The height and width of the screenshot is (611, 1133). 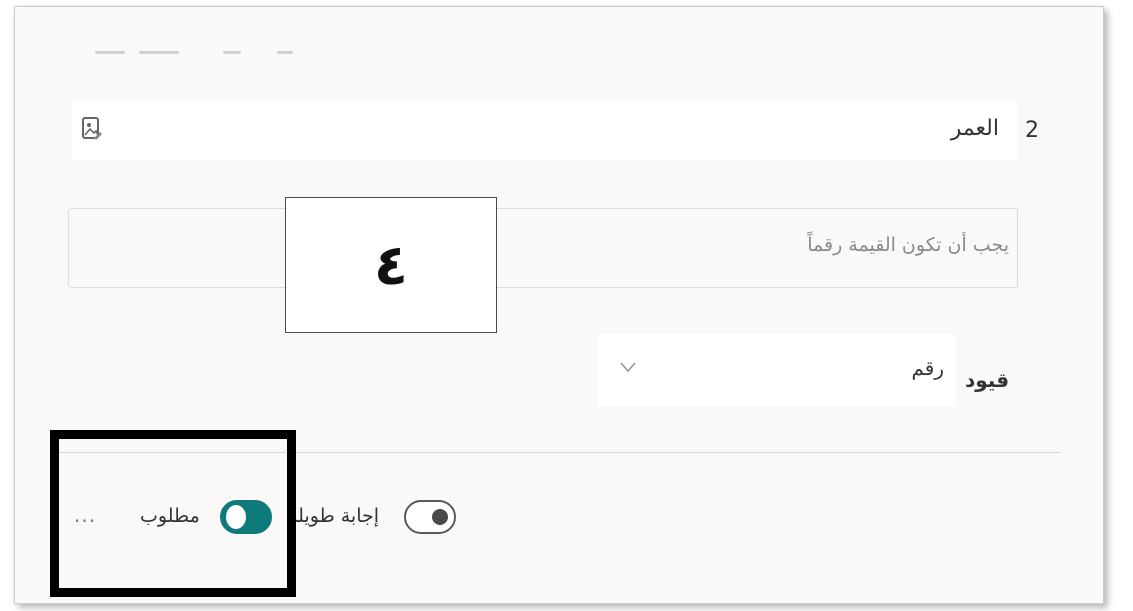 What do you see at coordinates (974, 128) in the screenshot?
I see `question-title-text: العمر` at bounding box center [974, 128].